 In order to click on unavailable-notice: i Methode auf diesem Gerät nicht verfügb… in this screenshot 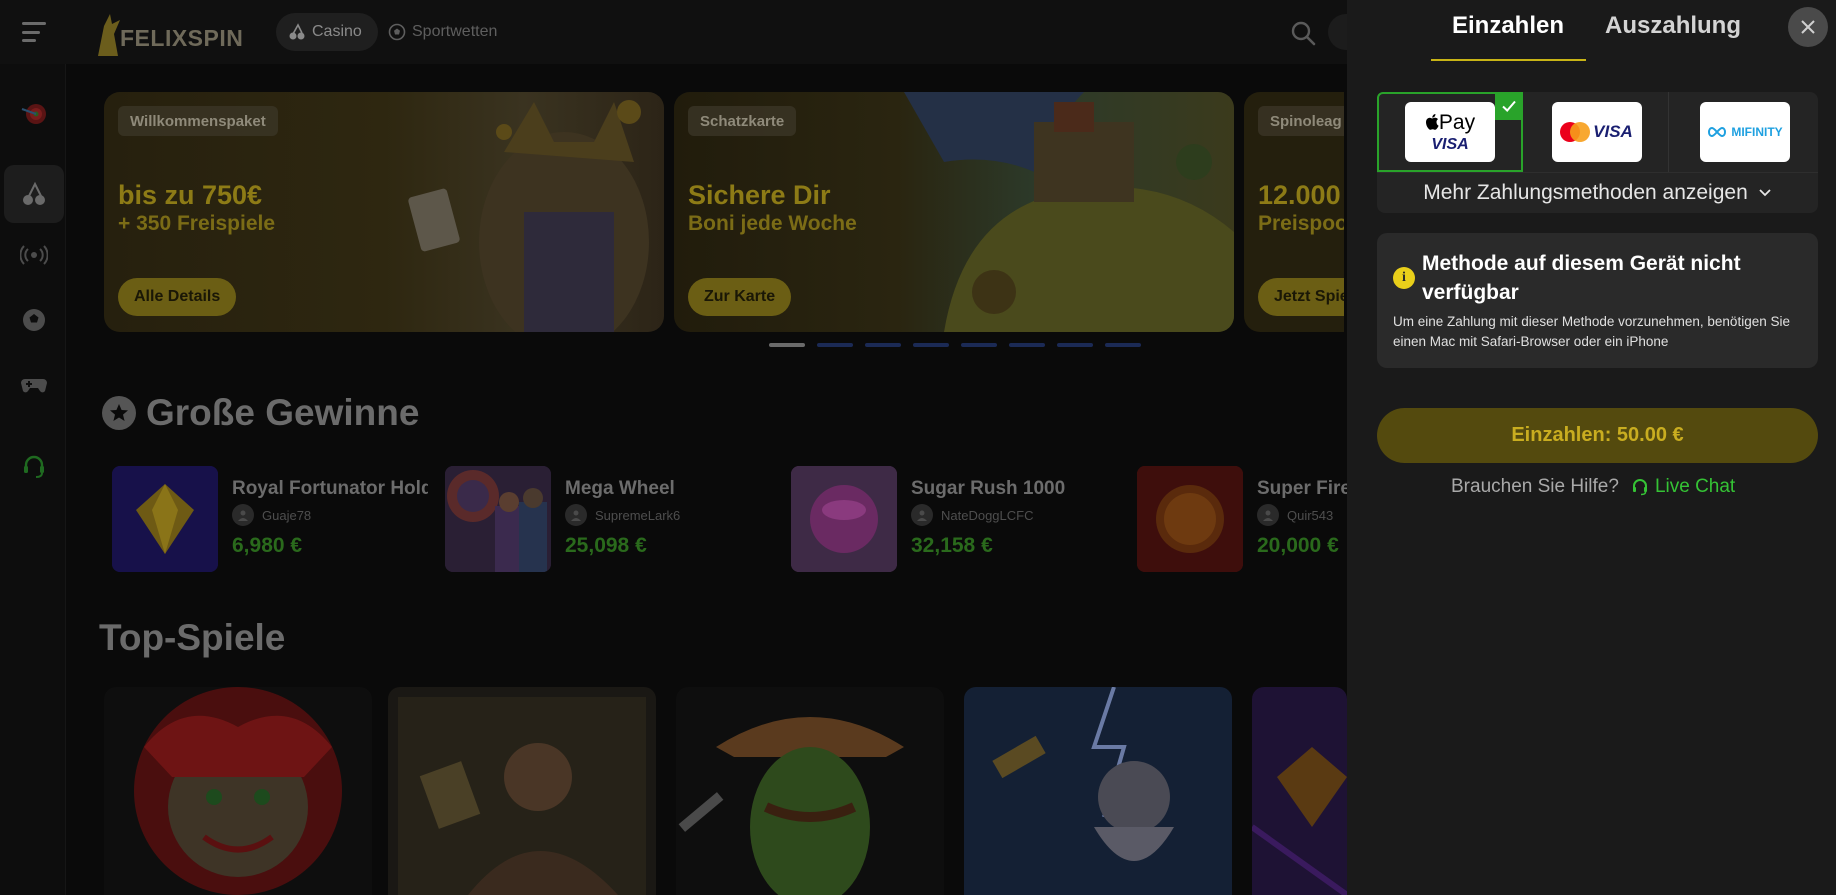, I will do `click(1597, 300)`.